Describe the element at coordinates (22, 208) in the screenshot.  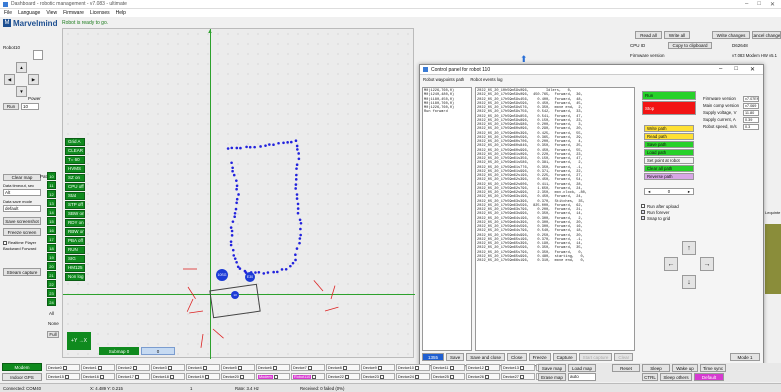
I see `save-mode-select: default` at that location.